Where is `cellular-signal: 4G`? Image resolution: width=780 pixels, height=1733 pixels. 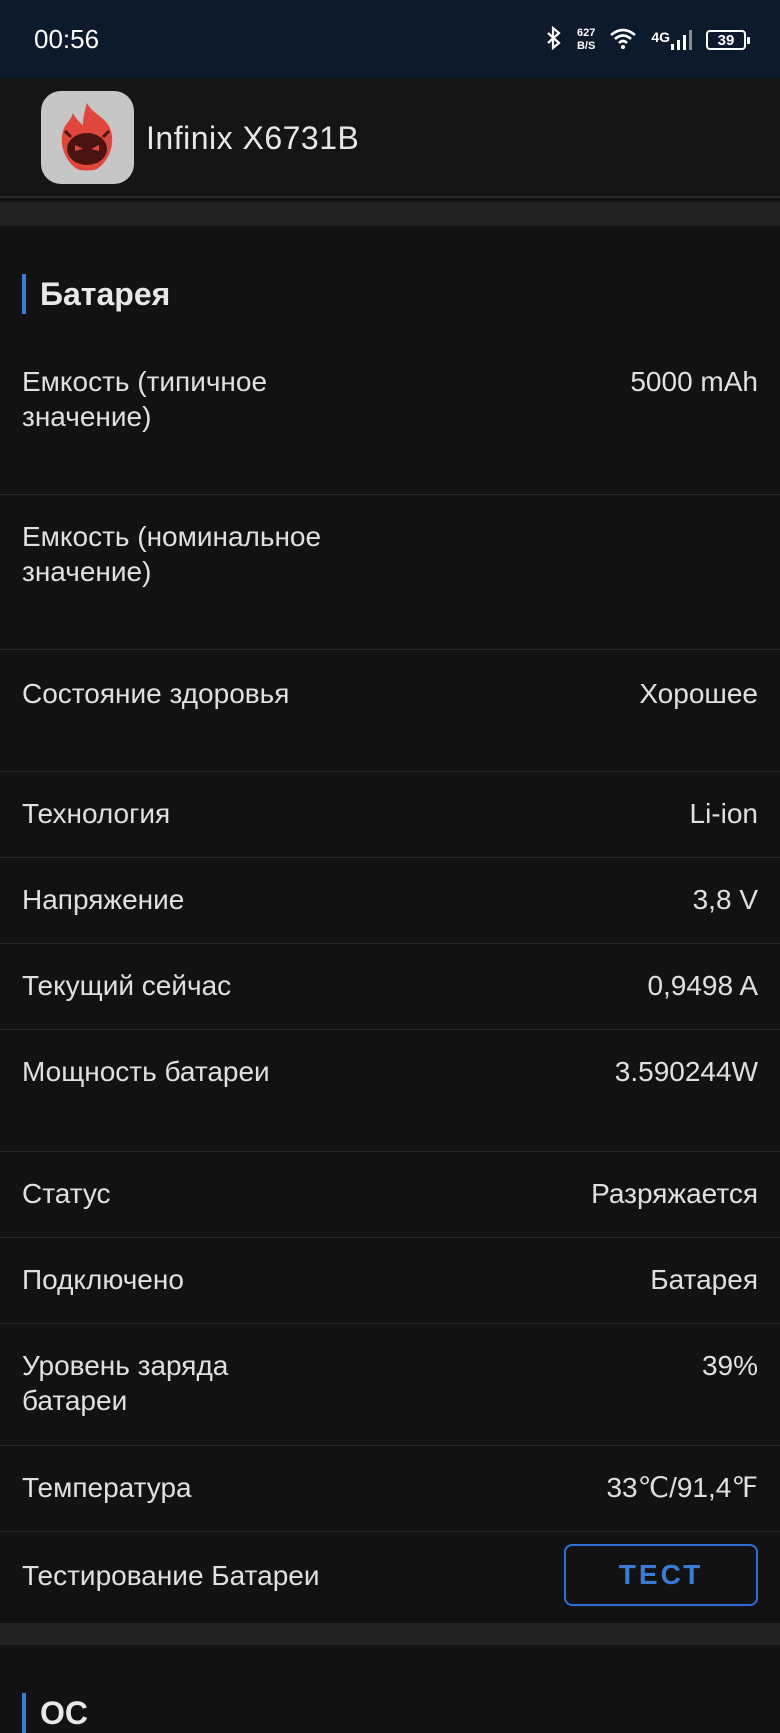 cellular-signal: 4G is located at coordinates (671, 40).